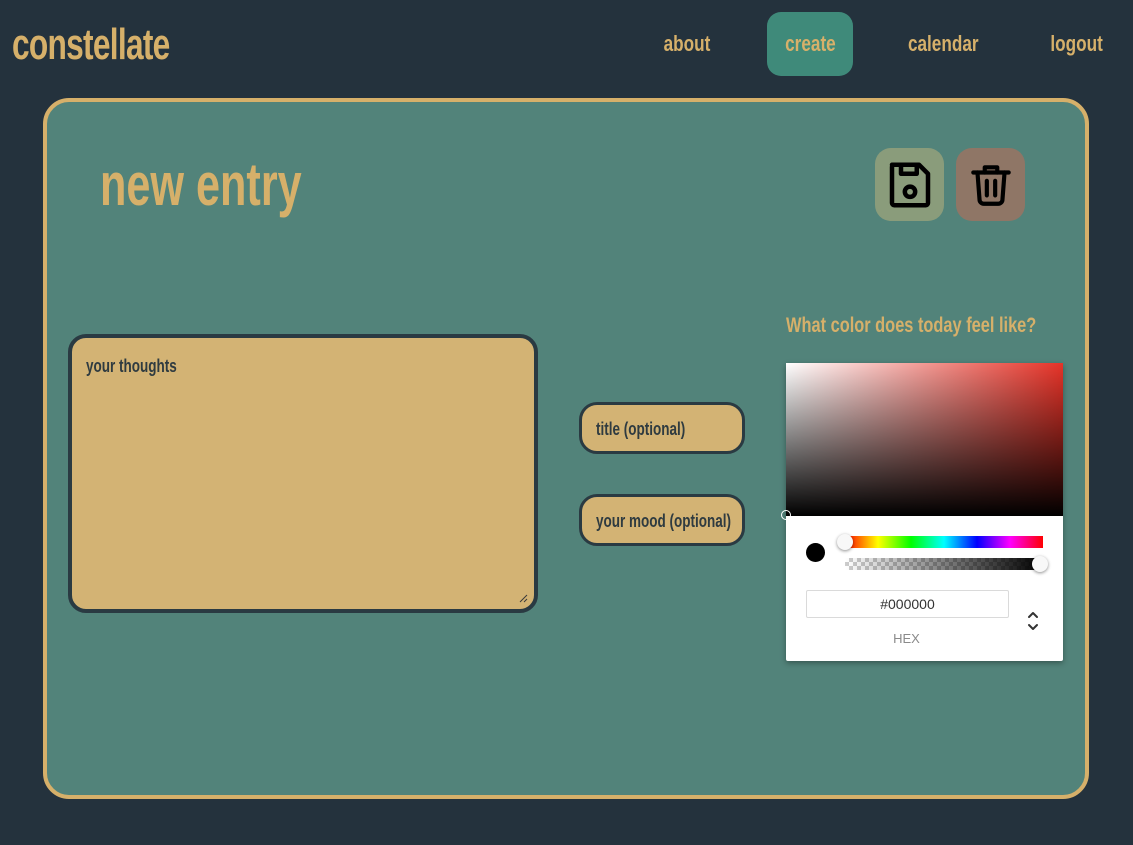  I want to click on delete-button, so click(990, 184).